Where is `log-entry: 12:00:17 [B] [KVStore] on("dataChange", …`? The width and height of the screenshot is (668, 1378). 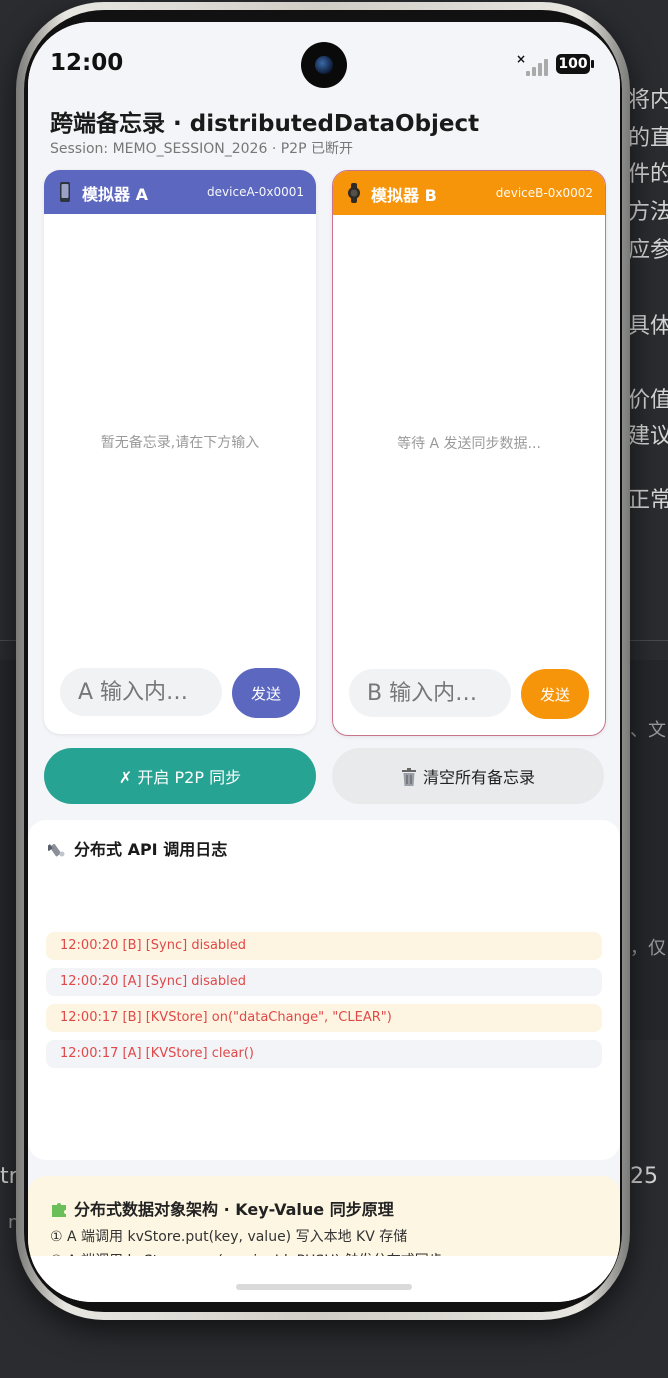
log-entry: 12:00:17 [B] [KVStore] on("dataChange", … is located at coordinates (324, 1018).